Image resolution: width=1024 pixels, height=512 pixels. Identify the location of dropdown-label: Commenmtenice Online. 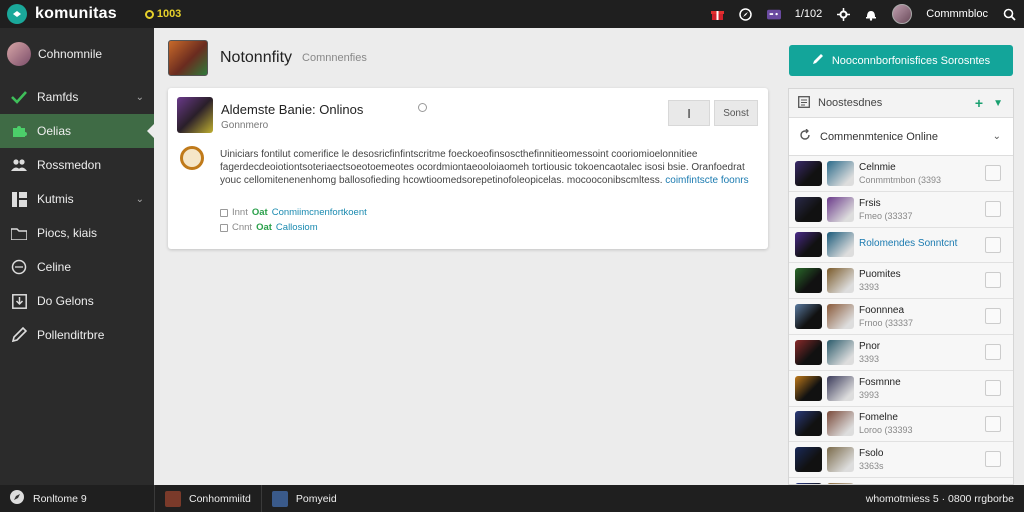
(879, 136).